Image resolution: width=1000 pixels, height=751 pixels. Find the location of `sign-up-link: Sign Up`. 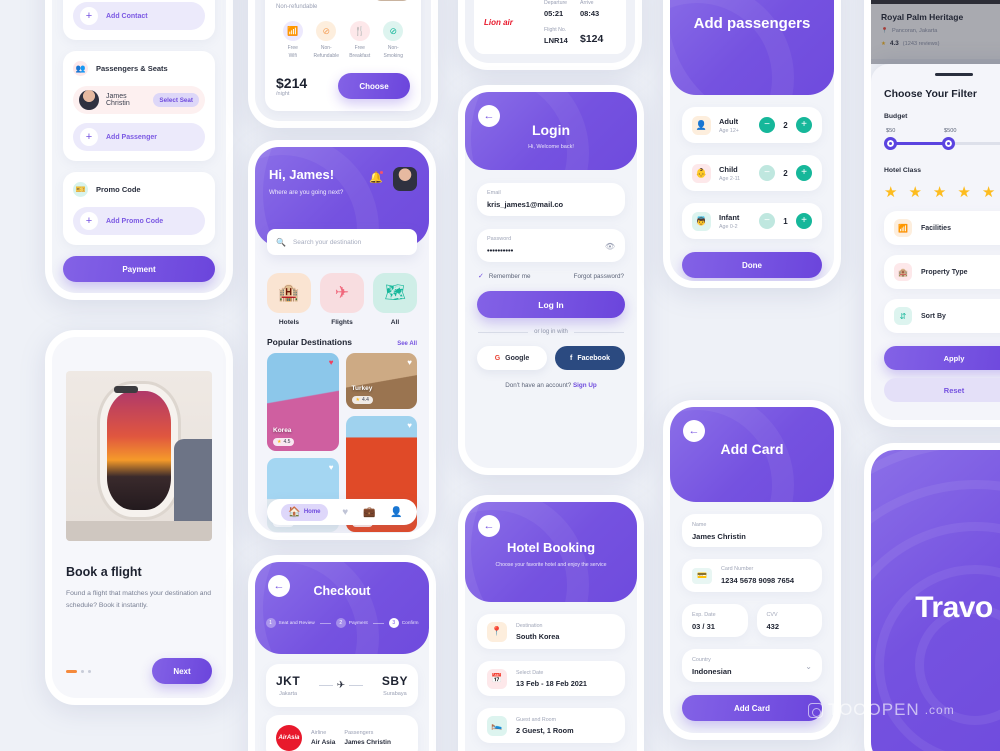

sign-up-link: Sign Up is located at coordinates (585, 385).